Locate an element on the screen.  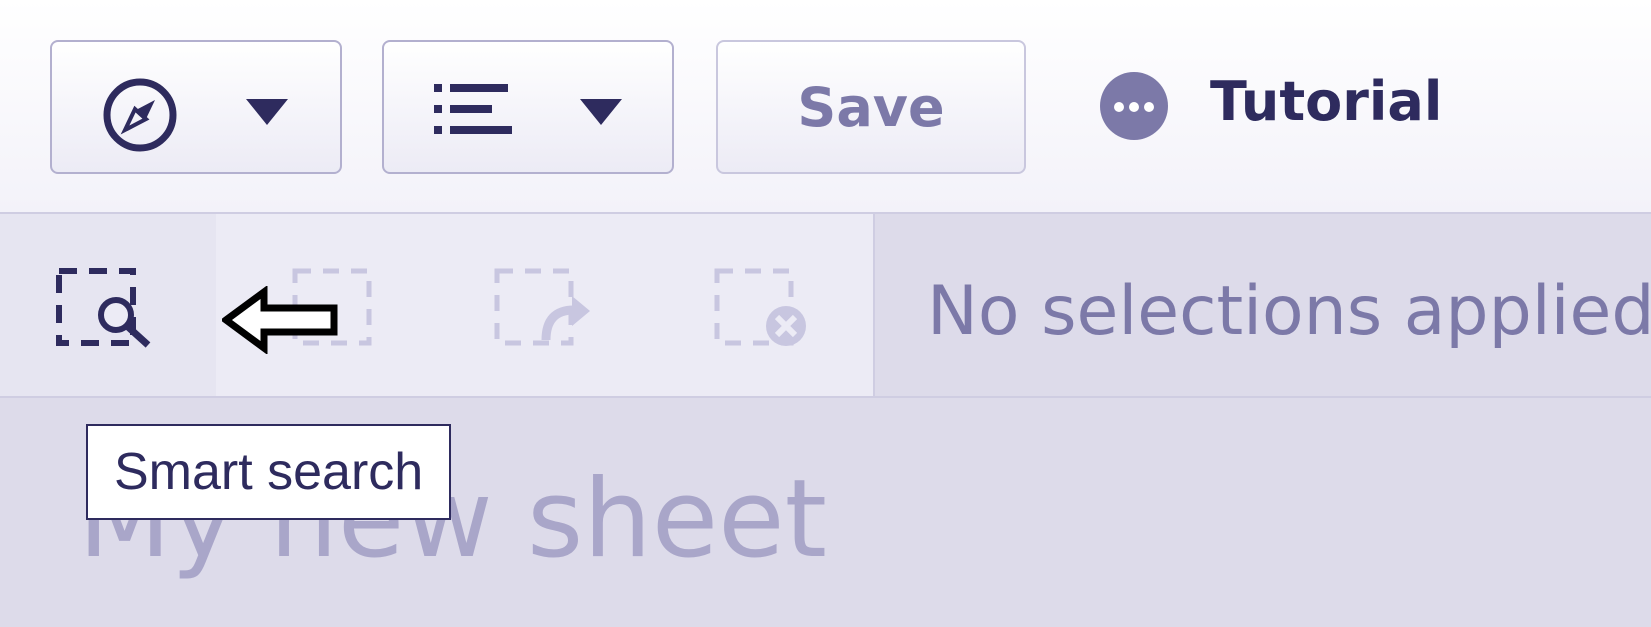
left-arrow-icon is located at coordinates (280, 320).